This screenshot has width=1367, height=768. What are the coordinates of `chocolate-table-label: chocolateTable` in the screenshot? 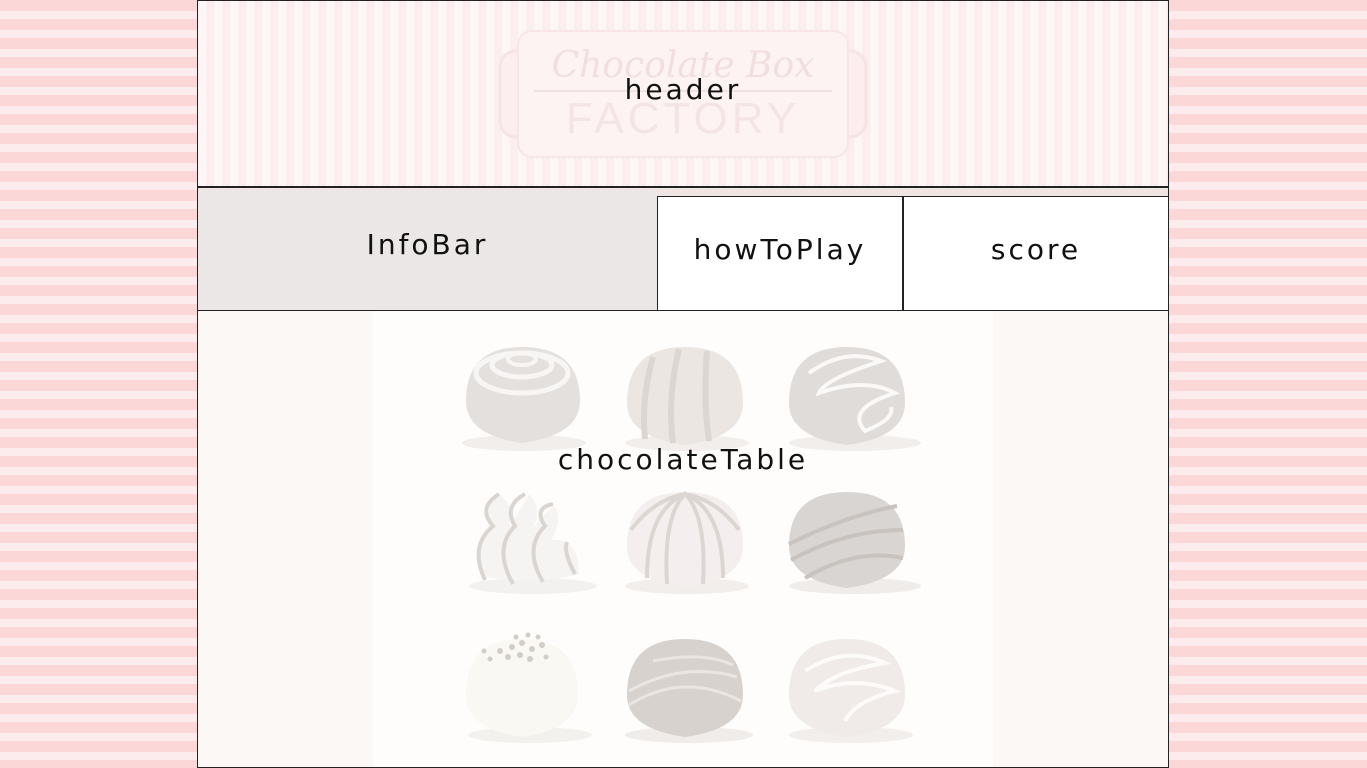 It's located at (683, 459).